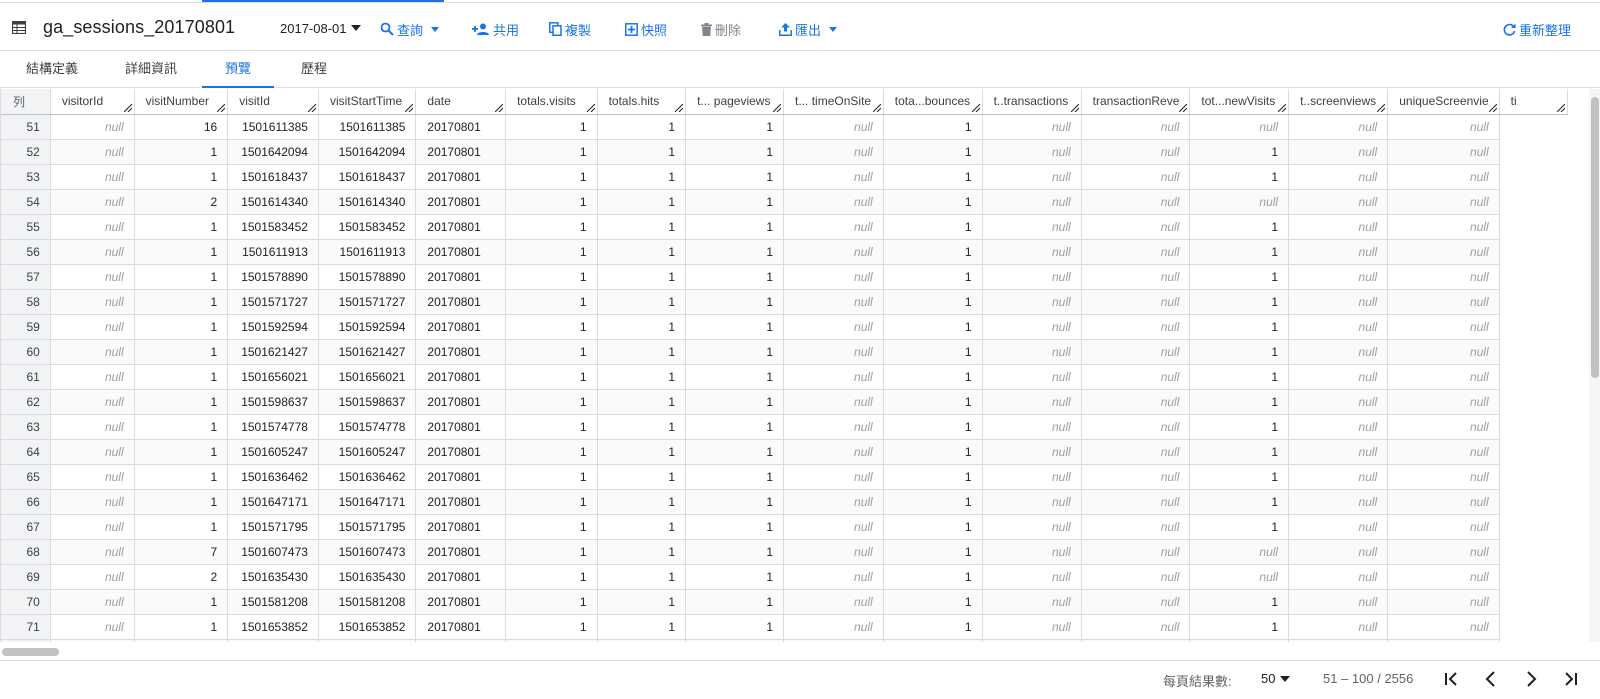  I want to click on share-button: 共用, so click(495, 29).